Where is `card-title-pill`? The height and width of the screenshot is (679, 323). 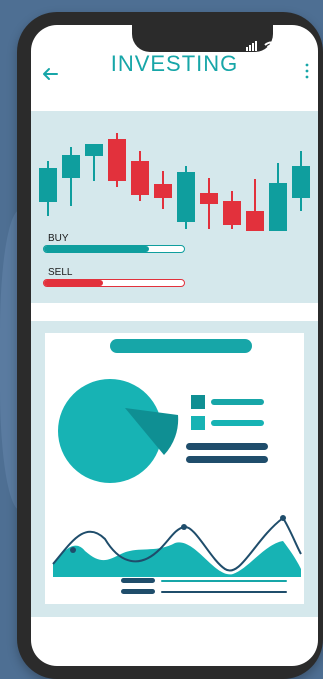 card-title-pill is located at coordinates (181, 346).